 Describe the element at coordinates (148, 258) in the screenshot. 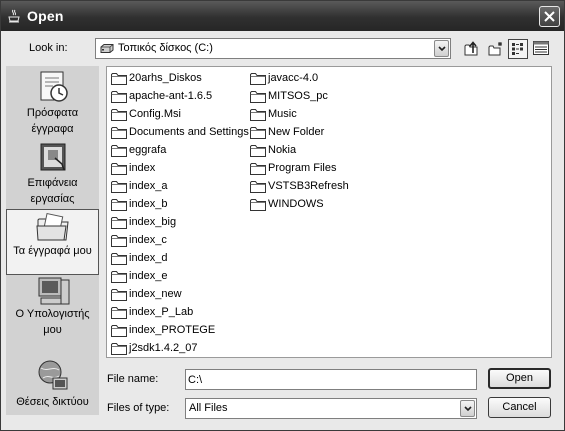

I see `folder-name: index_d` at that location.